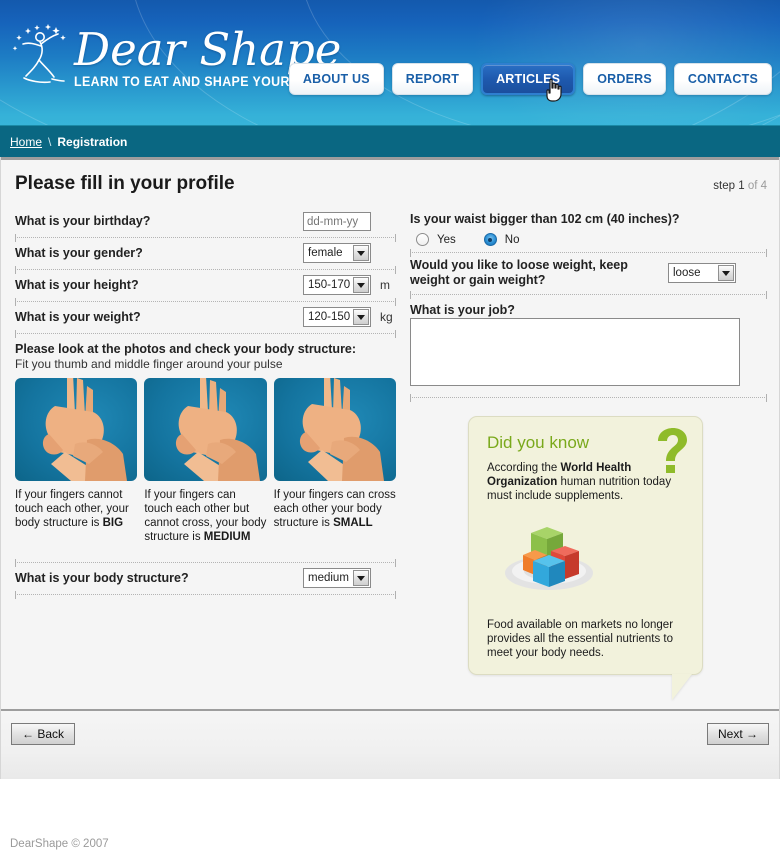 The width and height of the screenshot is (780, 864). What do you see at coordinates (687, 273) in the screenshot?
I see `goal-select-value: loose` at bounding box center [687, 273].